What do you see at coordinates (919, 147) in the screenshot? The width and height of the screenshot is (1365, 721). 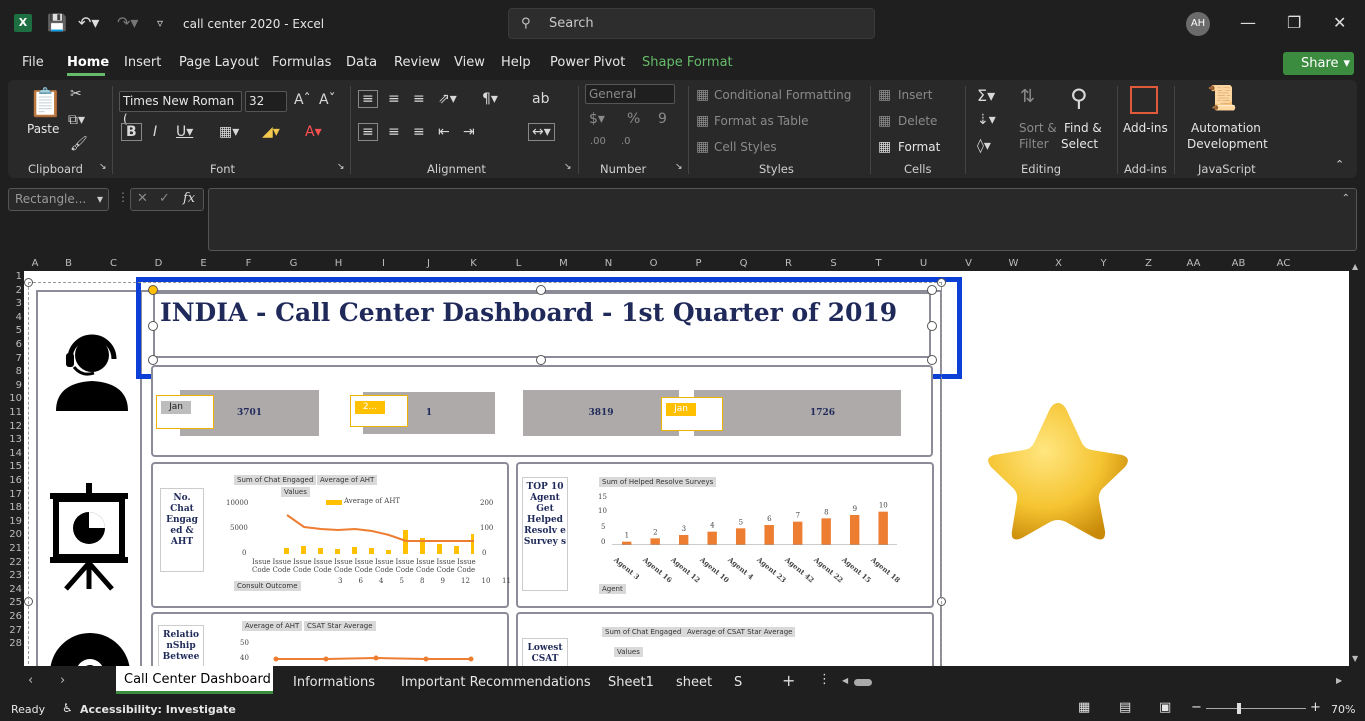 I see `format-cells-button: Format` at bounding box center [919, 147].